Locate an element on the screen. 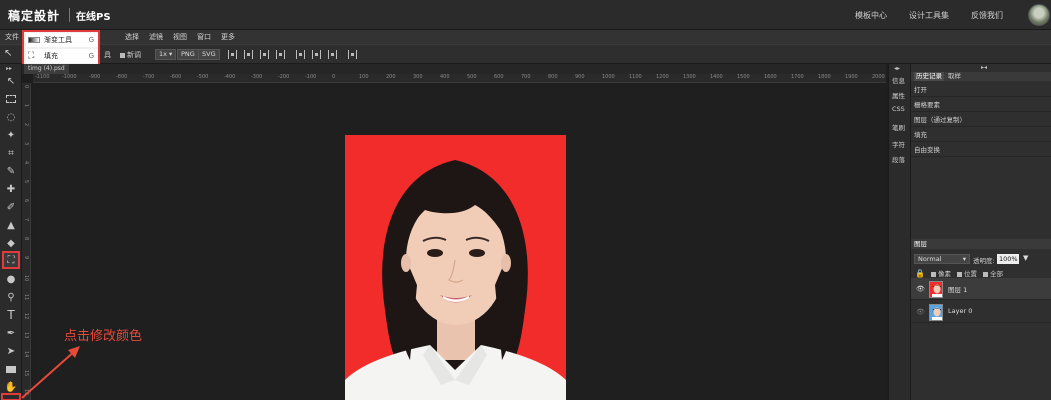  ruler-tick-label: -100 is located at coordinates (311, 77).